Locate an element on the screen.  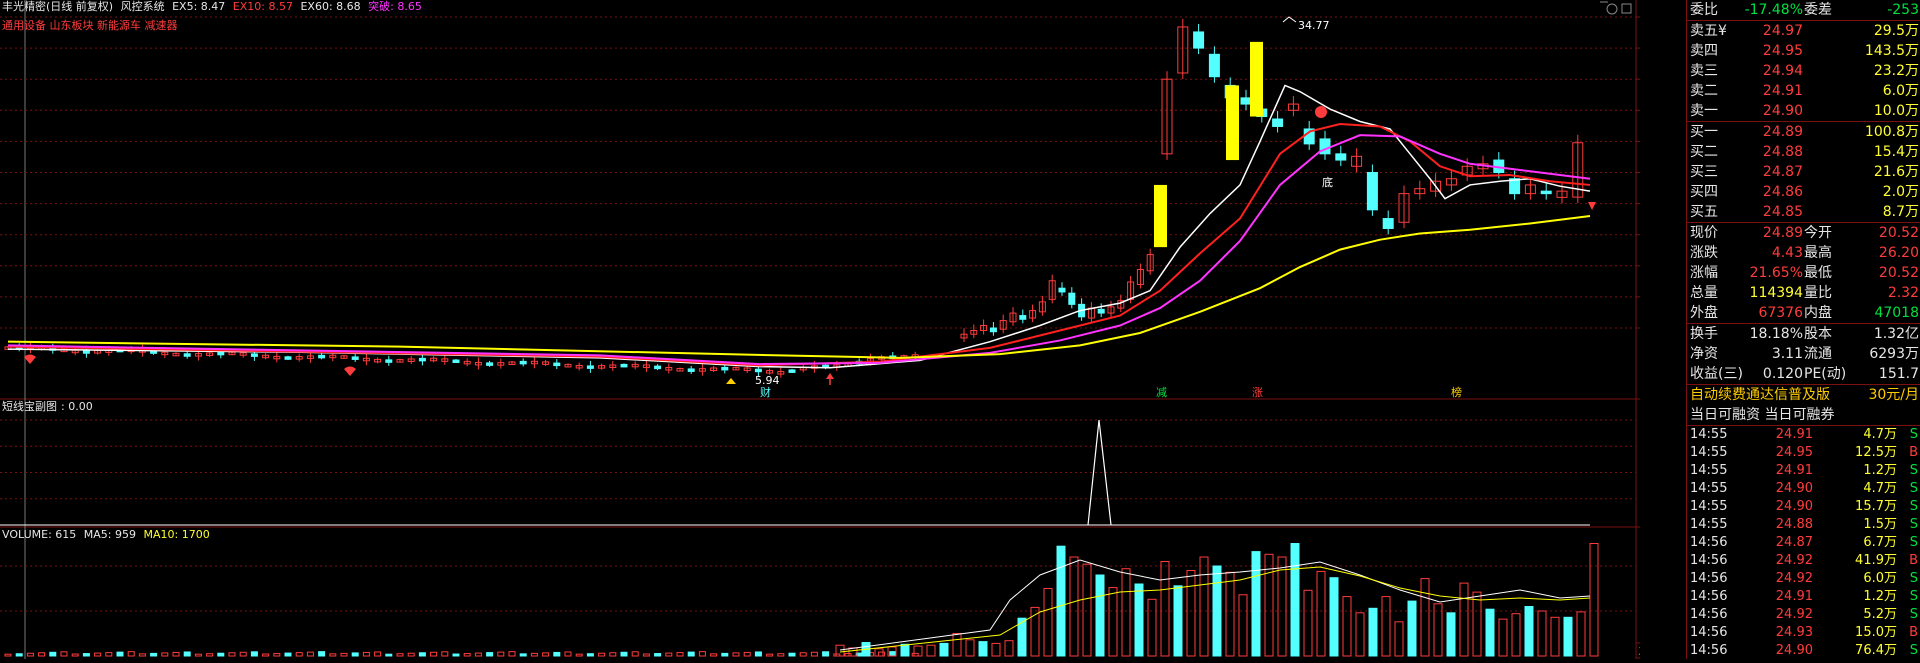
promo-text: 自动续费通达信普及版 is located at coordinates (1760, 395).